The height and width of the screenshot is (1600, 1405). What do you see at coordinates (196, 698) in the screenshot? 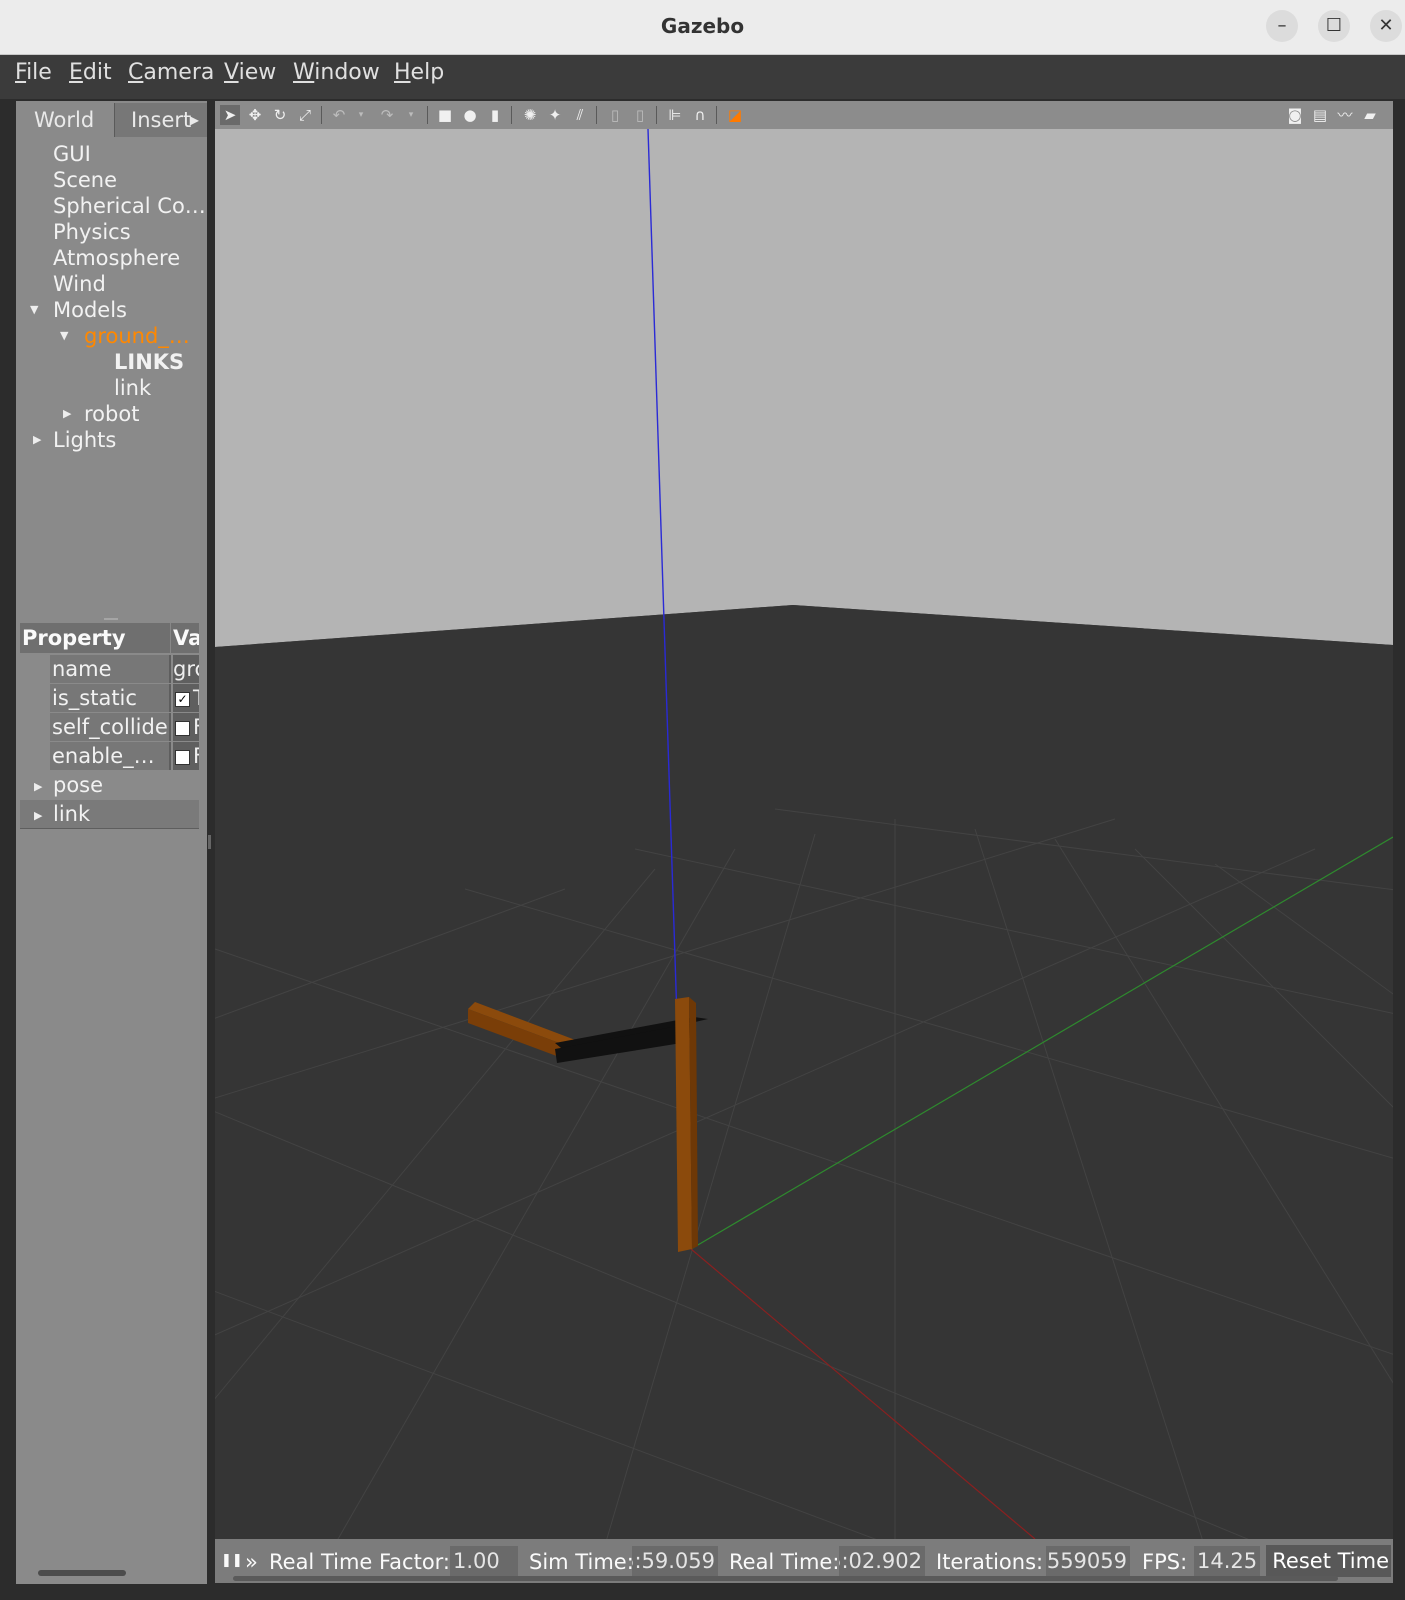
I see `property-value-text: T` at bounding box center [196, 698].